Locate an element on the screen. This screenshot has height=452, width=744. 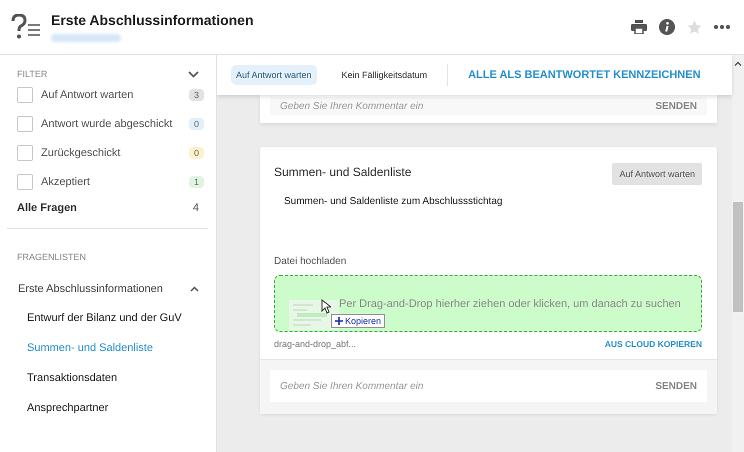
scroll-thumb is located at coordinates (738, 257).